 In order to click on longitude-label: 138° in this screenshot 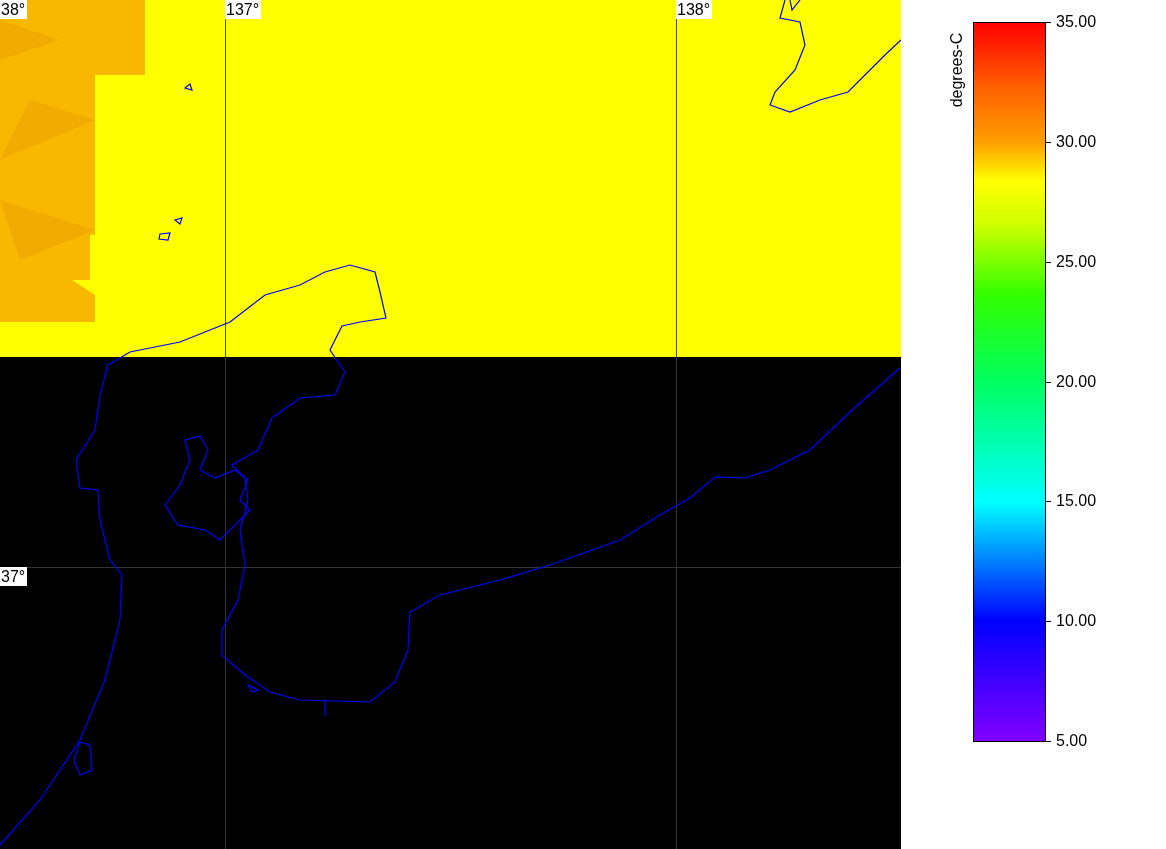, I will do `click(694, 9)`.